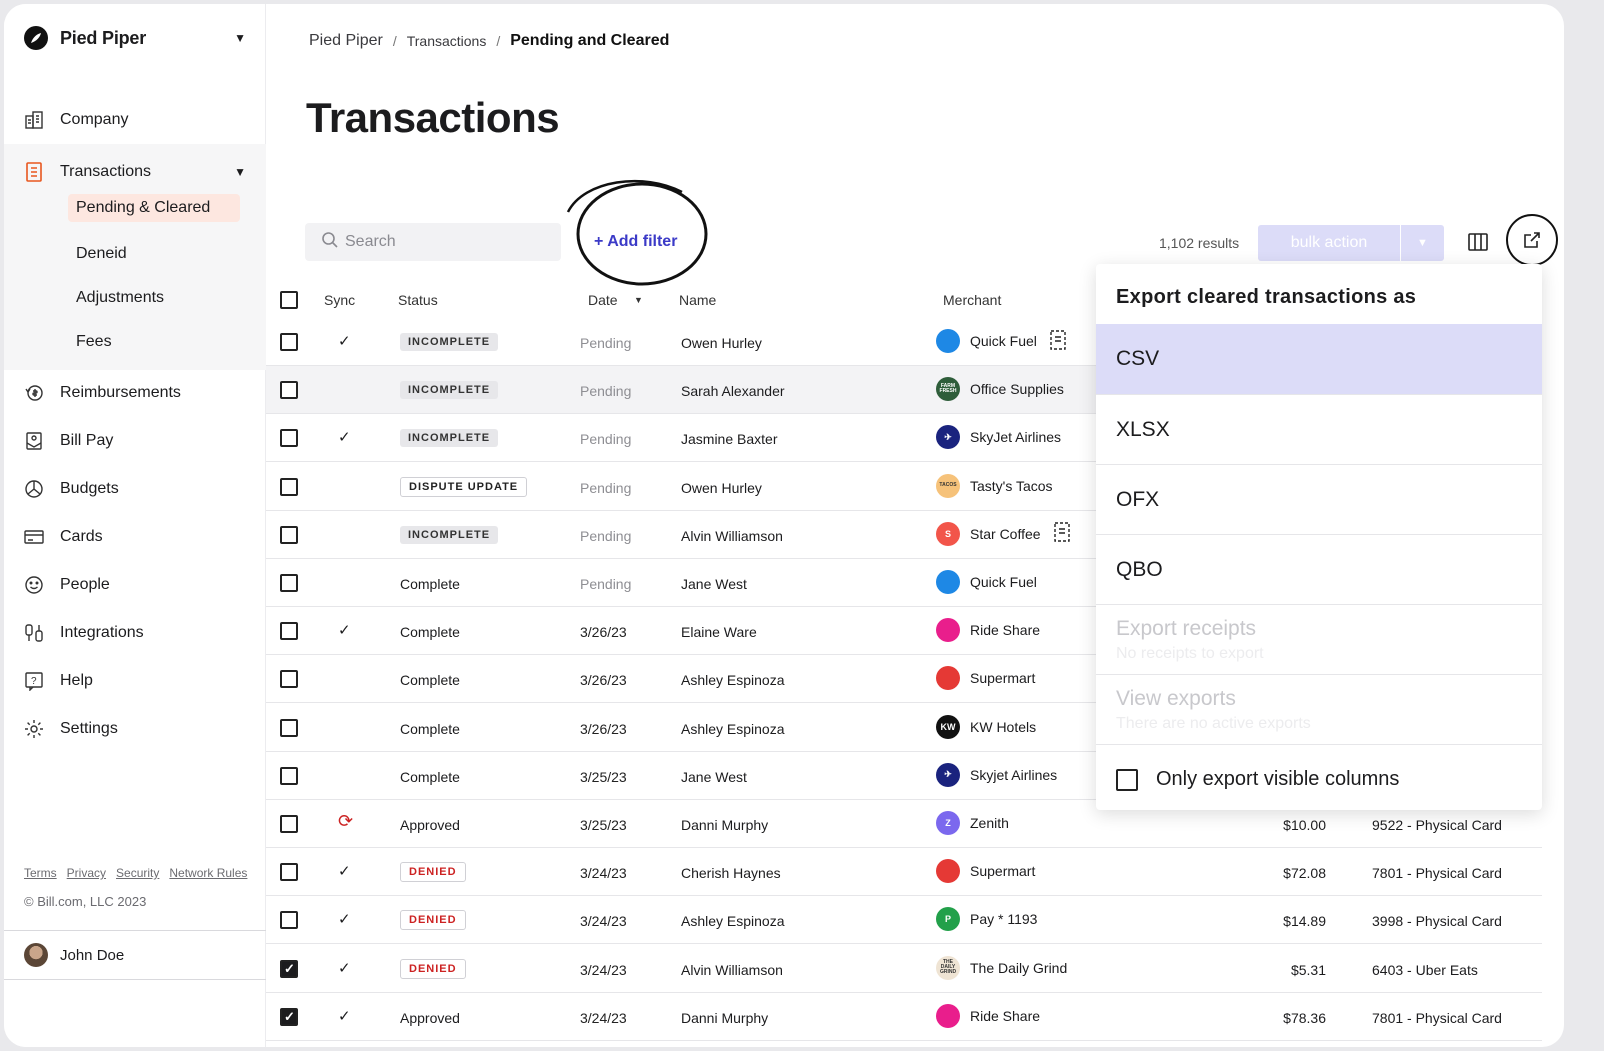 This screenshot has width=1604, height=1051. I want to click on status-cell: Approved, so click(430, 1016).